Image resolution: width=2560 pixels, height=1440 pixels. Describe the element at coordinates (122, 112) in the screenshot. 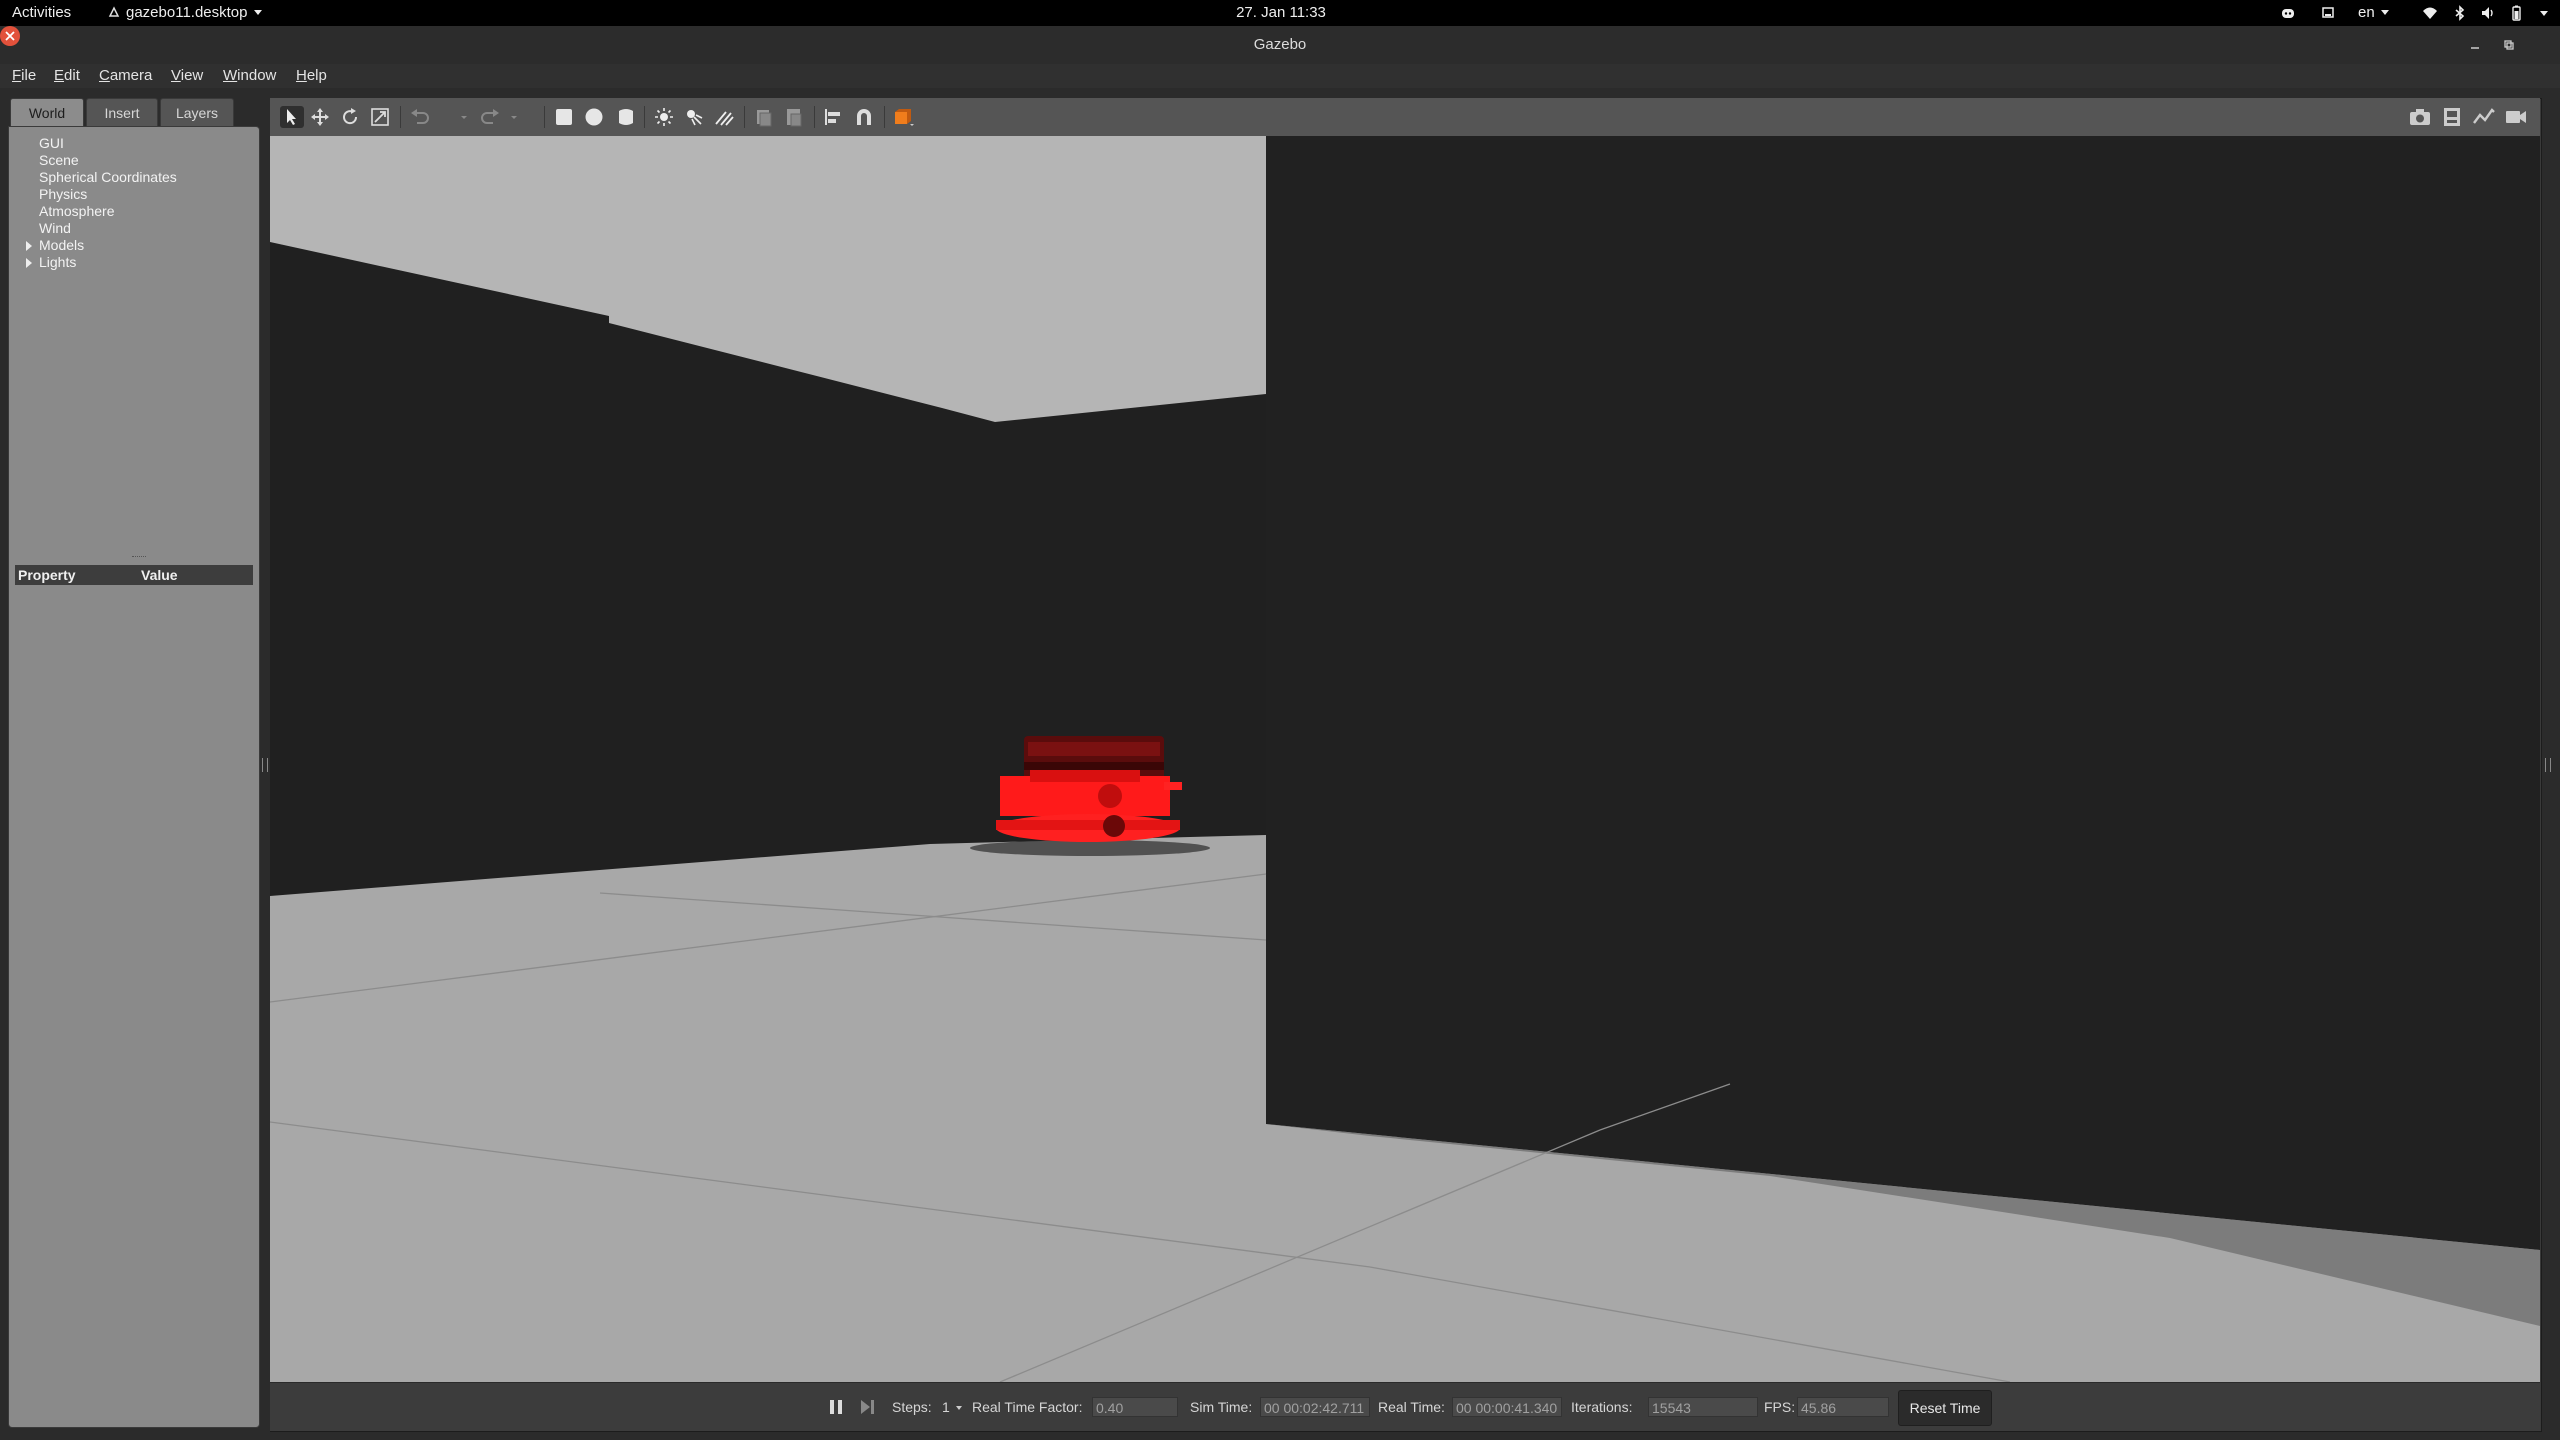

I see `tab-insert: Insert` at that location.